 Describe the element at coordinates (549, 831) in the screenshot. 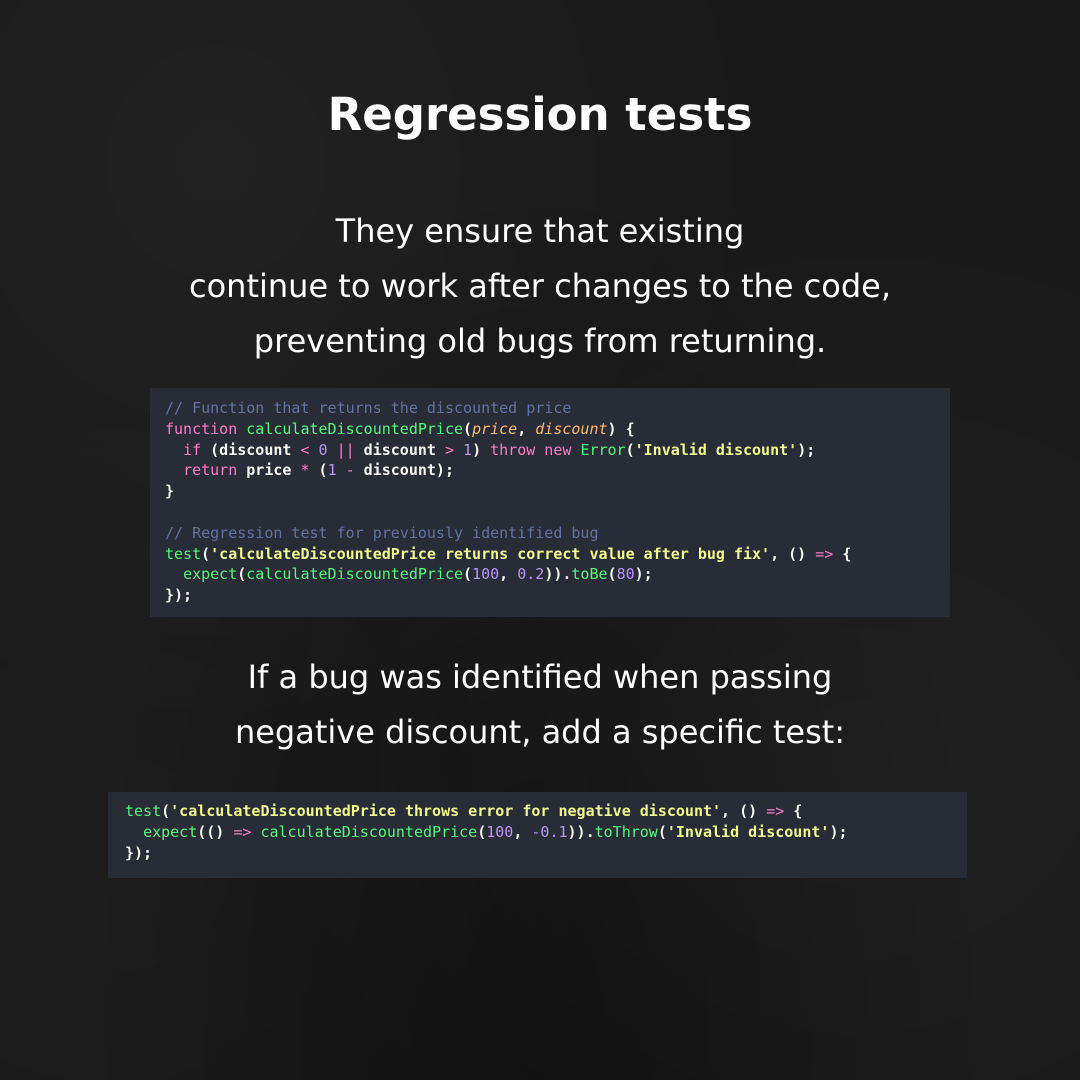

I see `code-token: -0.1` at that location.